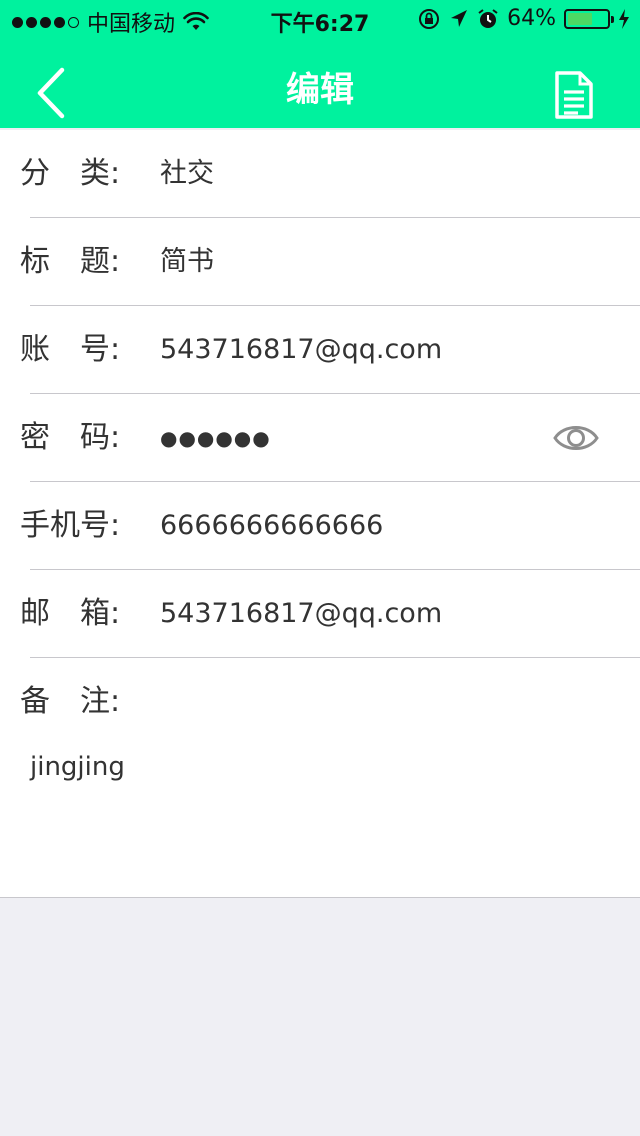 The width and height of the screenshot is (640, 1136). I want to click on status-bar: 中国移动 下午6:27 64%, so click(320, 20).